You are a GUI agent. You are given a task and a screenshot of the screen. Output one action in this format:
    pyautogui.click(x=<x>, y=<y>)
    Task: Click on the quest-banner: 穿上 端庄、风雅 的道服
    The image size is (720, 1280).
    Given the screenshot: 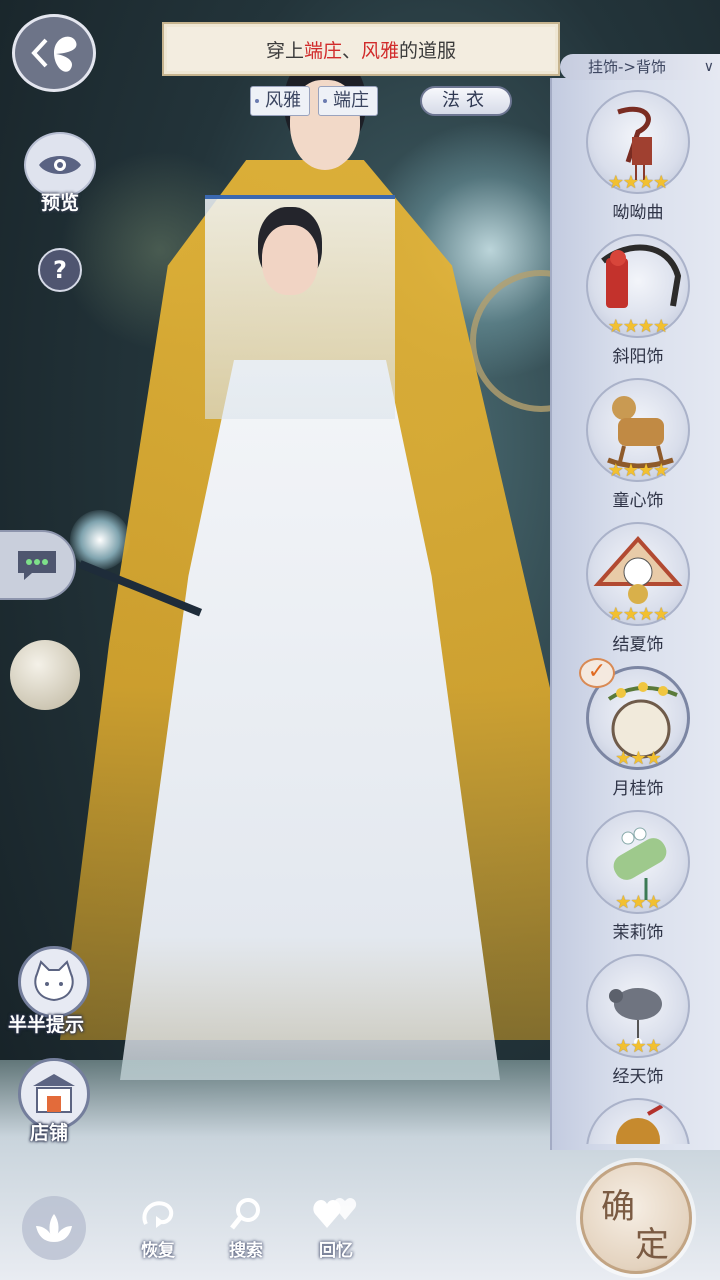 What is the action you would take?
    pyautogui.click(x=361, y=49)
    